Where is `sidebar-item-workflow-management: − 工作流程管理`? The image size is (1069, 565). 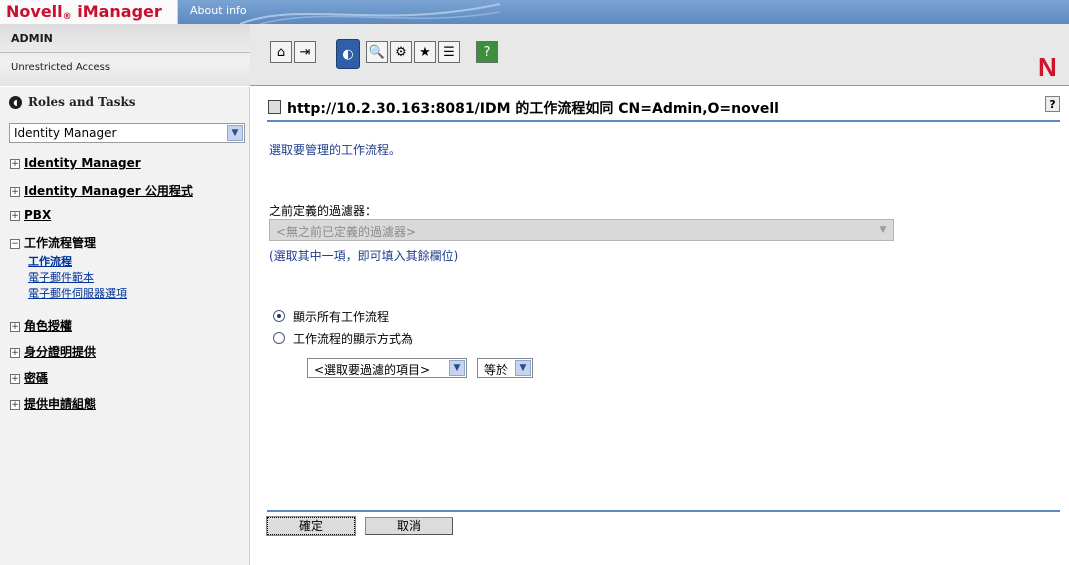 sidebar-item-workflow-management: − 工作流程管理 is located at coordinates (53, 243).